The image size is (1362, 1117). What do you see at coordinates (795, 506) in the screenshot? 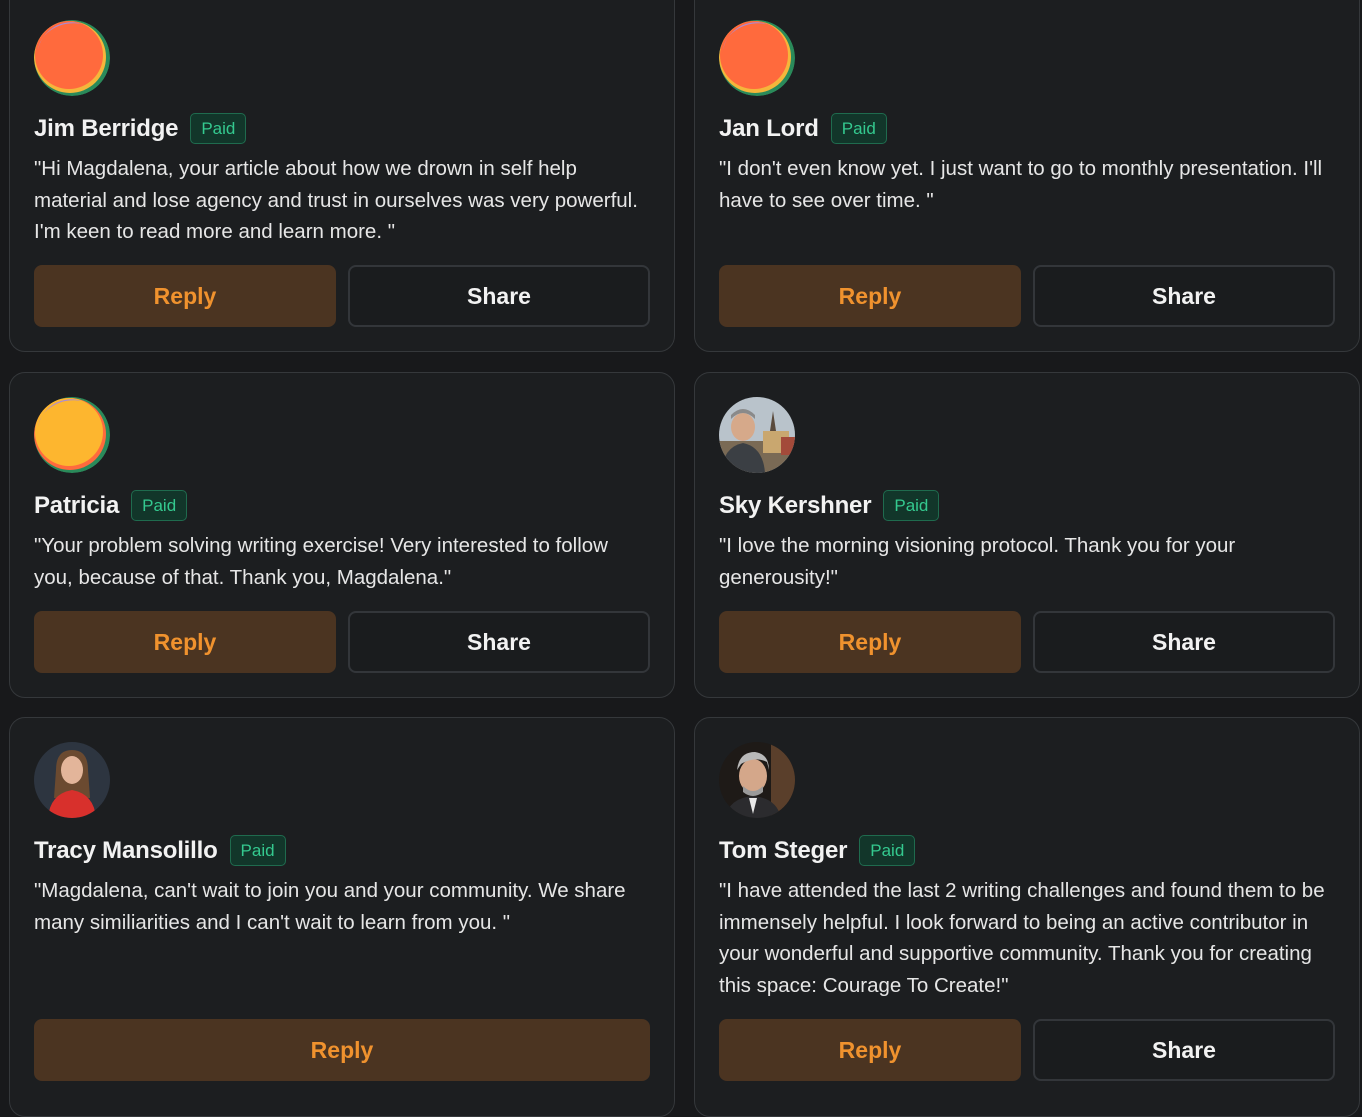
I see `commenter-name: Sky Kershner` at bounding box center [795, 506].